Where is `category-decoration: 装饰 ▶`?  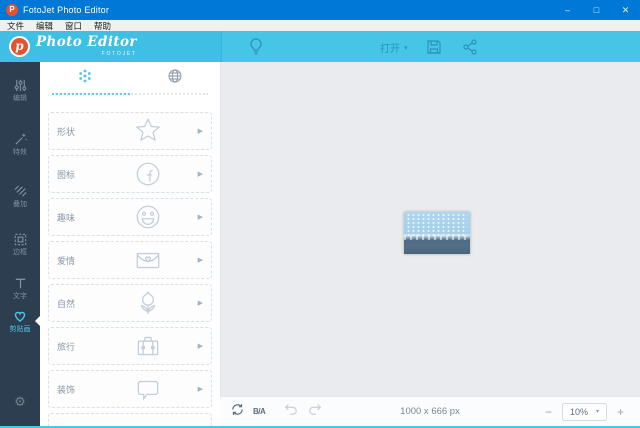
category-decoration: 装饰 ▶ is located at coordinates (130, 389).